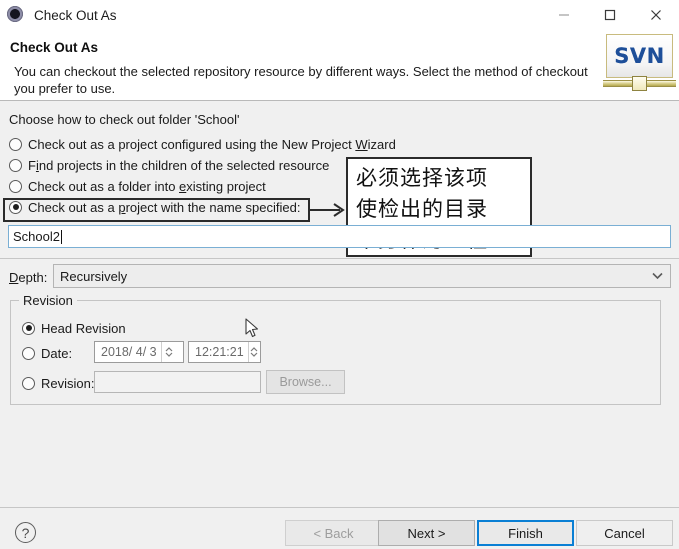 The width and height of the screenshot is (679, 549). I want to click on radio-date-revision: Date:, so click(47, 353).